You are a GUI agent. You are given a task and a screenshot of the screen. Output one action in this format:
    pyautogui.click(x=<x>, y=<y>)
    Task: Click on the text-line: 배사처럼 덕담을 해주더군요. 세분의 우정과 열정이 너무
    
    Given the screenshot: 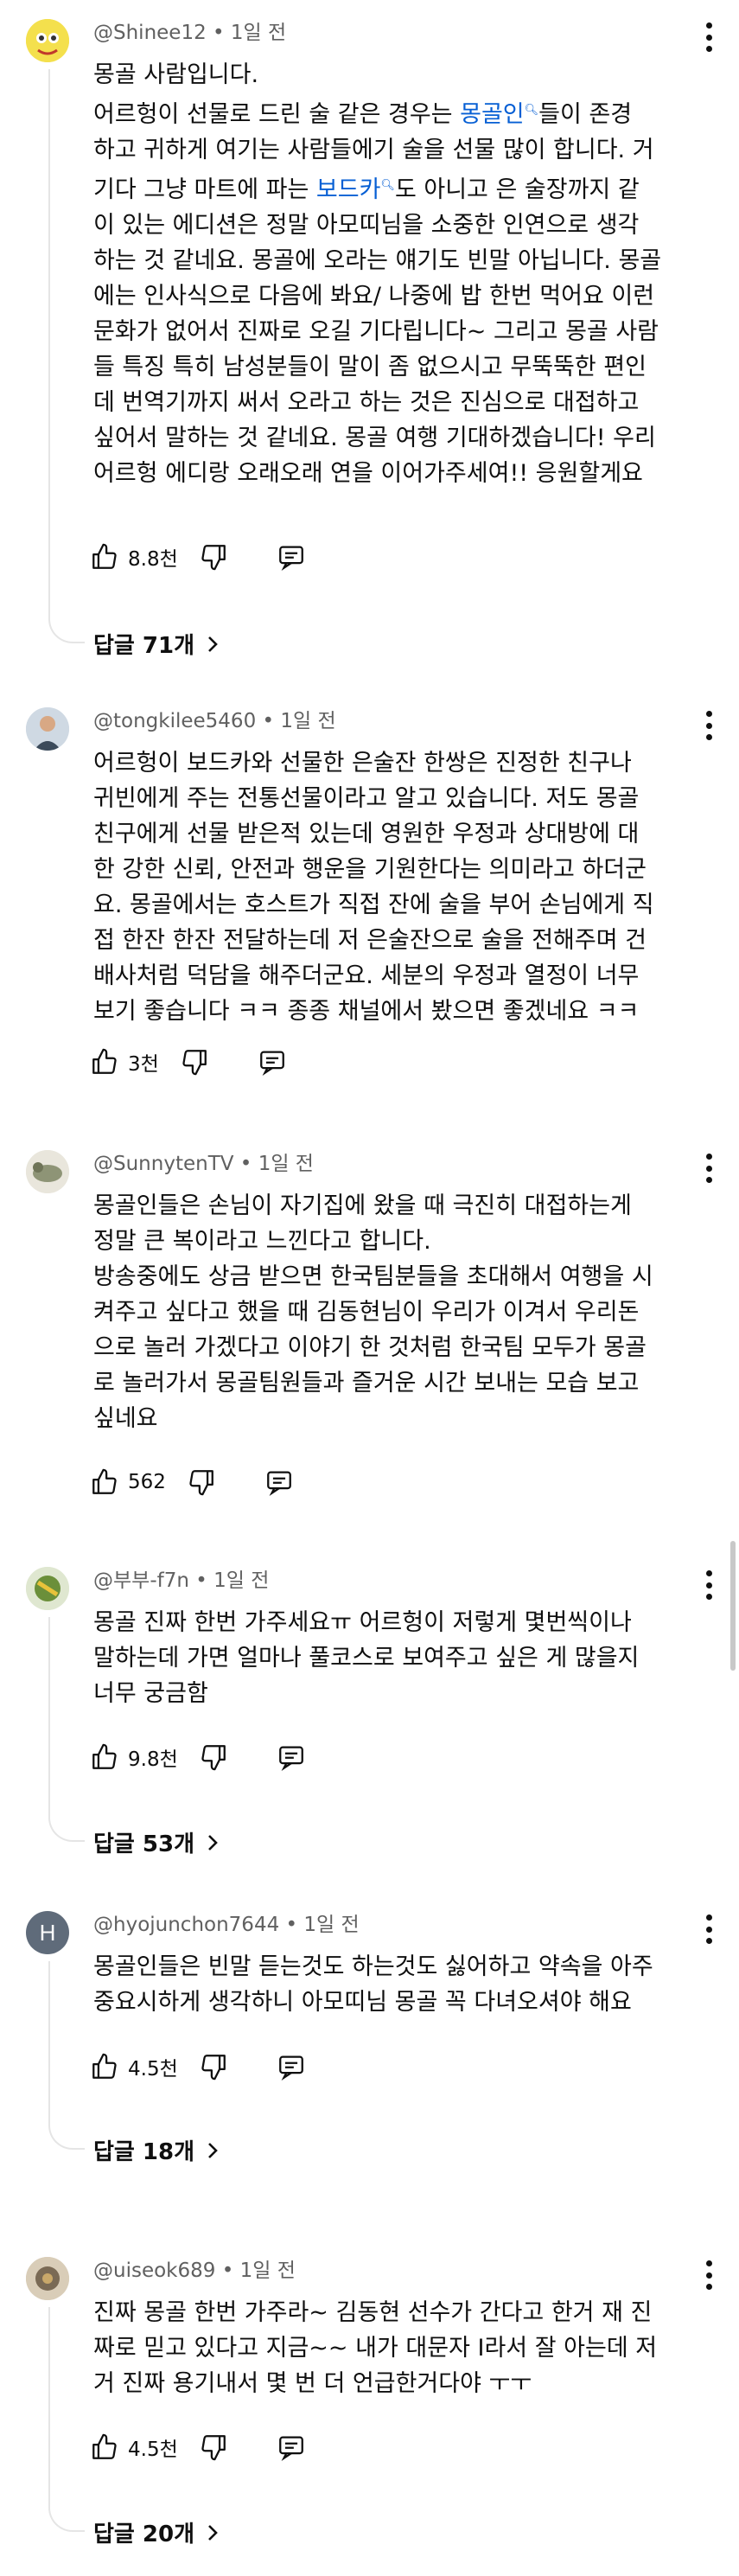 What is the action you would take?
    pyautogui.click(x=366, y=976)
    